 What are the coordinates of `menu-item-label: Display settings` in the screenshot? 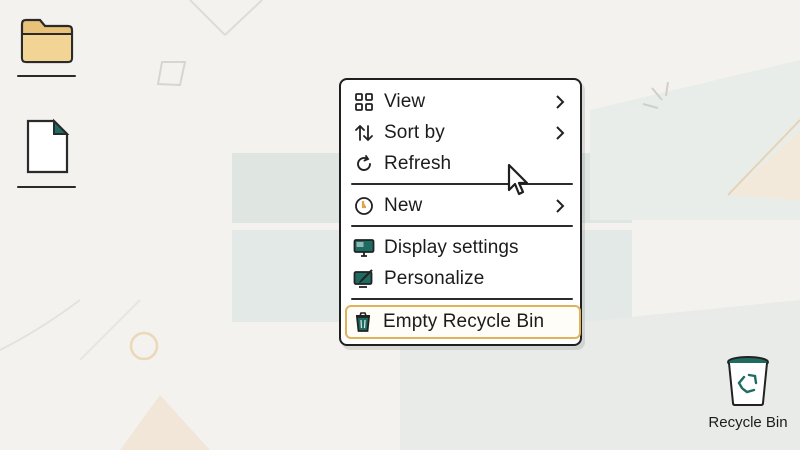 It's located at (451, 247).